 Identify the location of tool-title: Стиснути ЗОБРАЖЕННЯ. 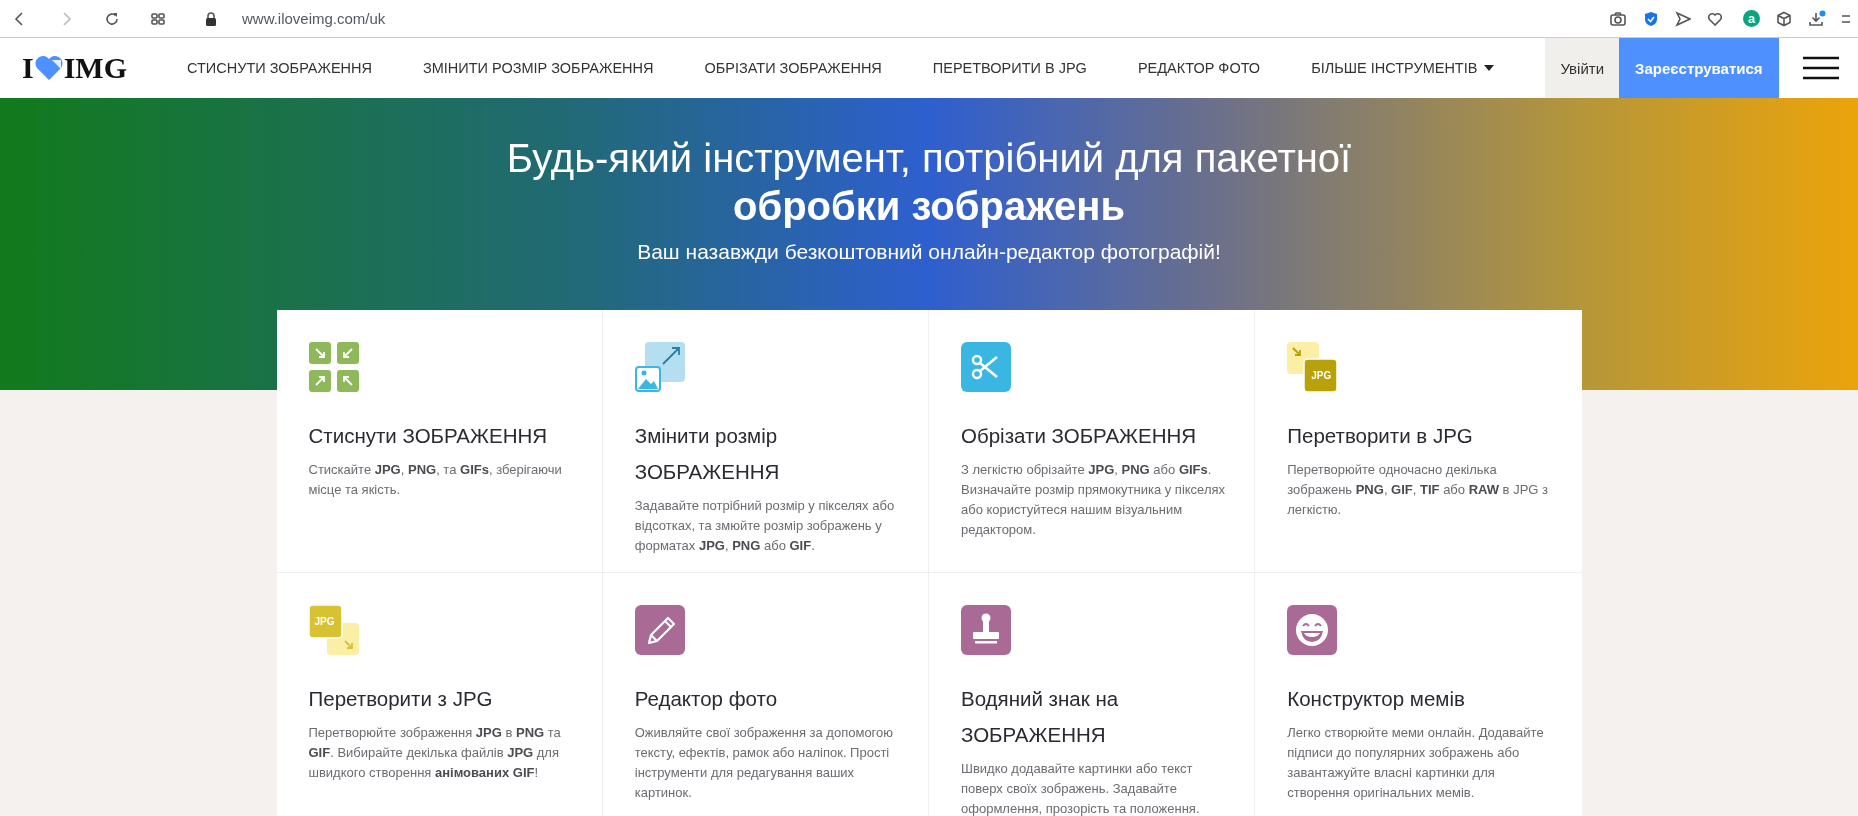
(428, 436).